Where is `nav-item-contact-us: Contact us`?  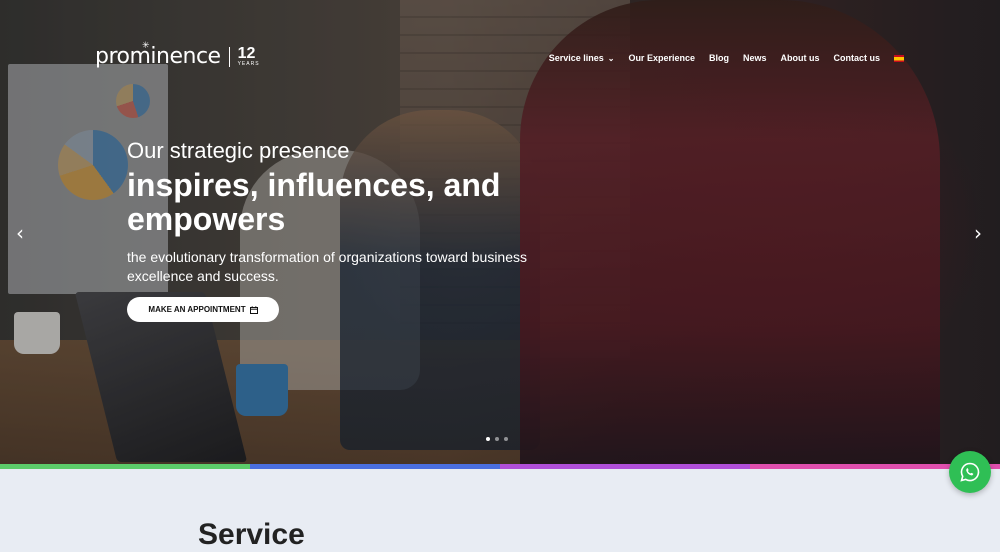
nav-item-contact-us: Contact us is located at coordinates (856, 58).